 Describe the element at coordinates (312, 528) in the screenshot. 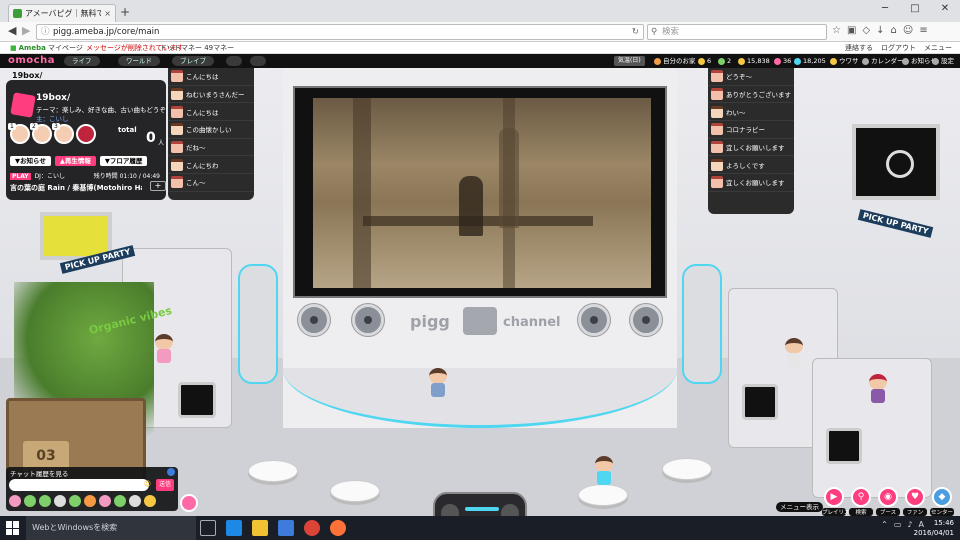

I see `chrome-icon` at that location.